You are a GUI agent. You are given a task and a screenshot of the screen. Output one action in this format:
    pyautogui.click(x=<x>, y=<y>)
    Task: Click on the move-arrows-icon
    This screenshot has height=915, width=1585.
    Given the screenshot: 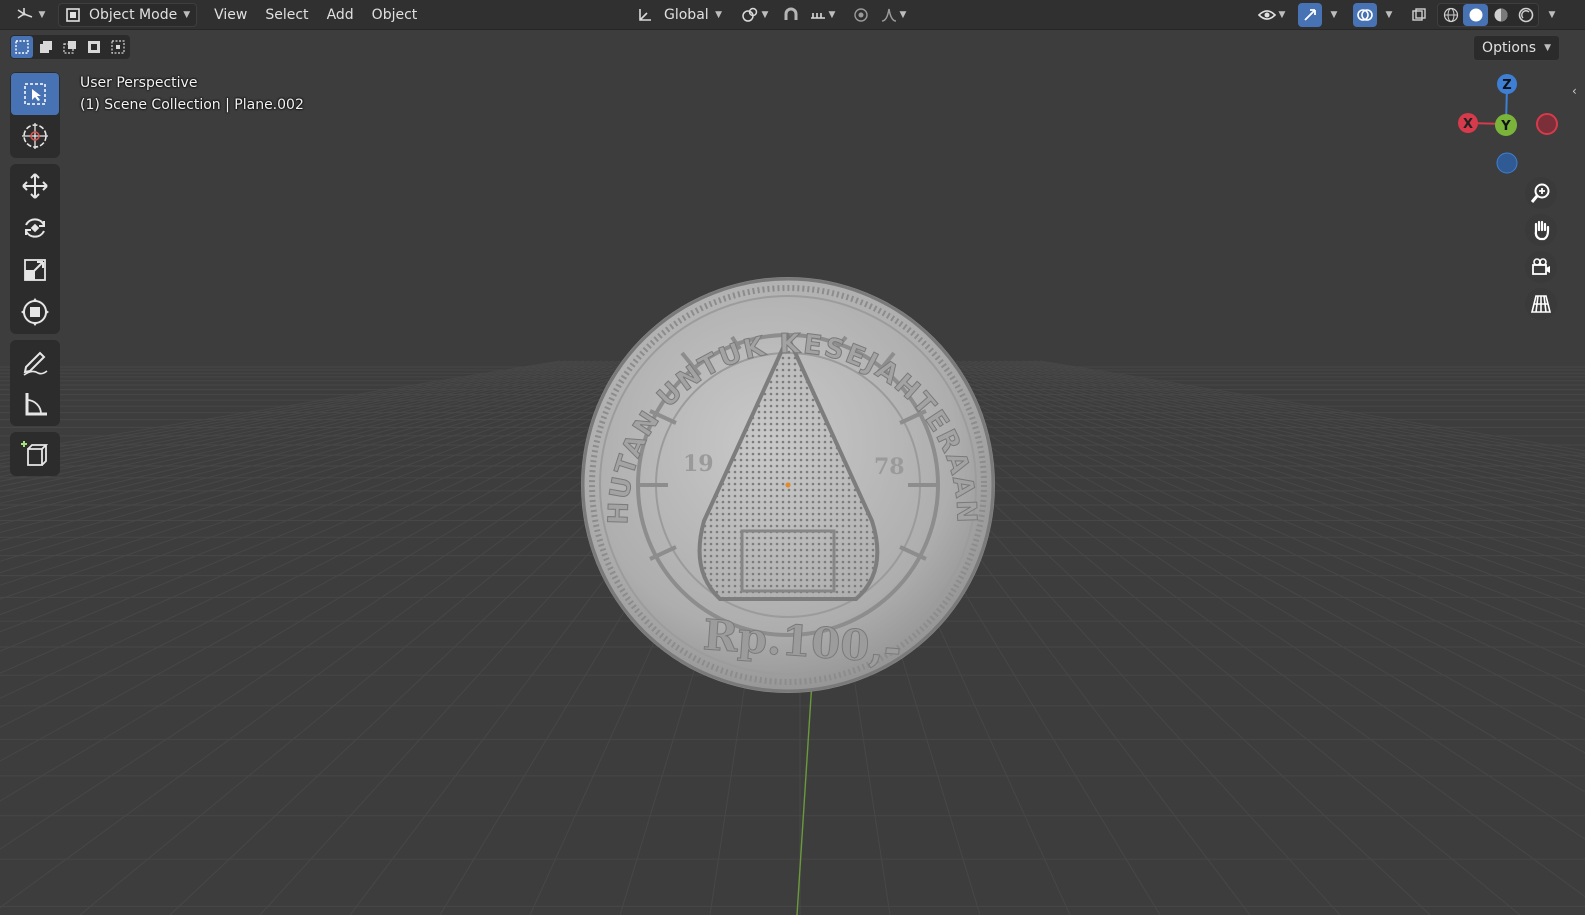 What is the action you would take?
    pyautogui.click(x=35, y=186)
    